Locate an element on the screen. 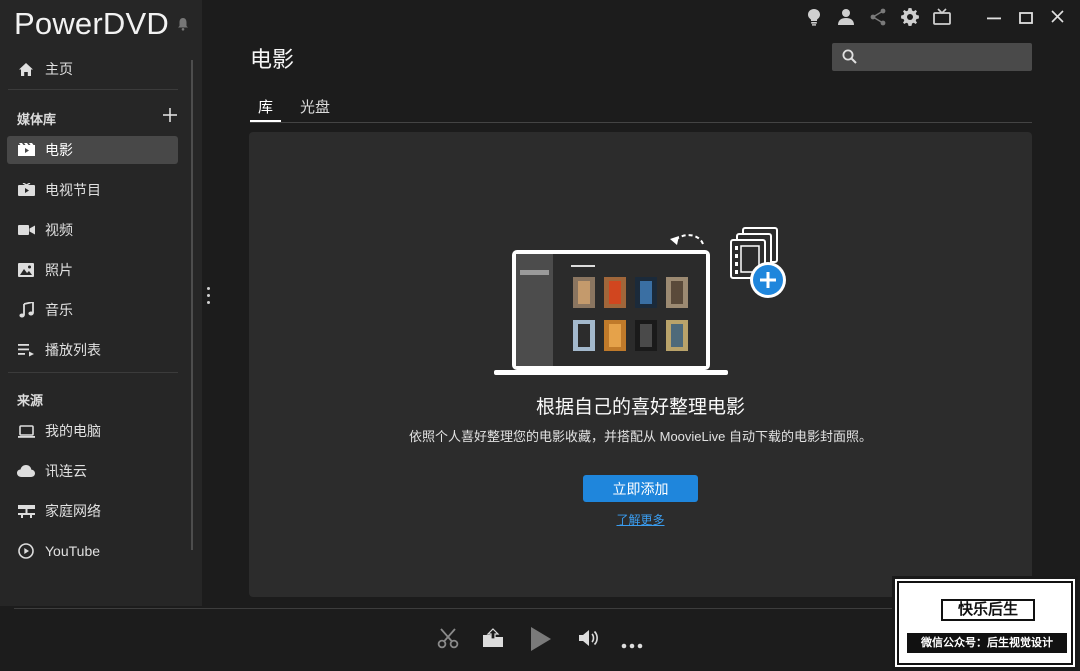 This screenshot has height=671, width=1080. sidebar-item-home-network: 家庭网络 is located at coordinates (92, 511).